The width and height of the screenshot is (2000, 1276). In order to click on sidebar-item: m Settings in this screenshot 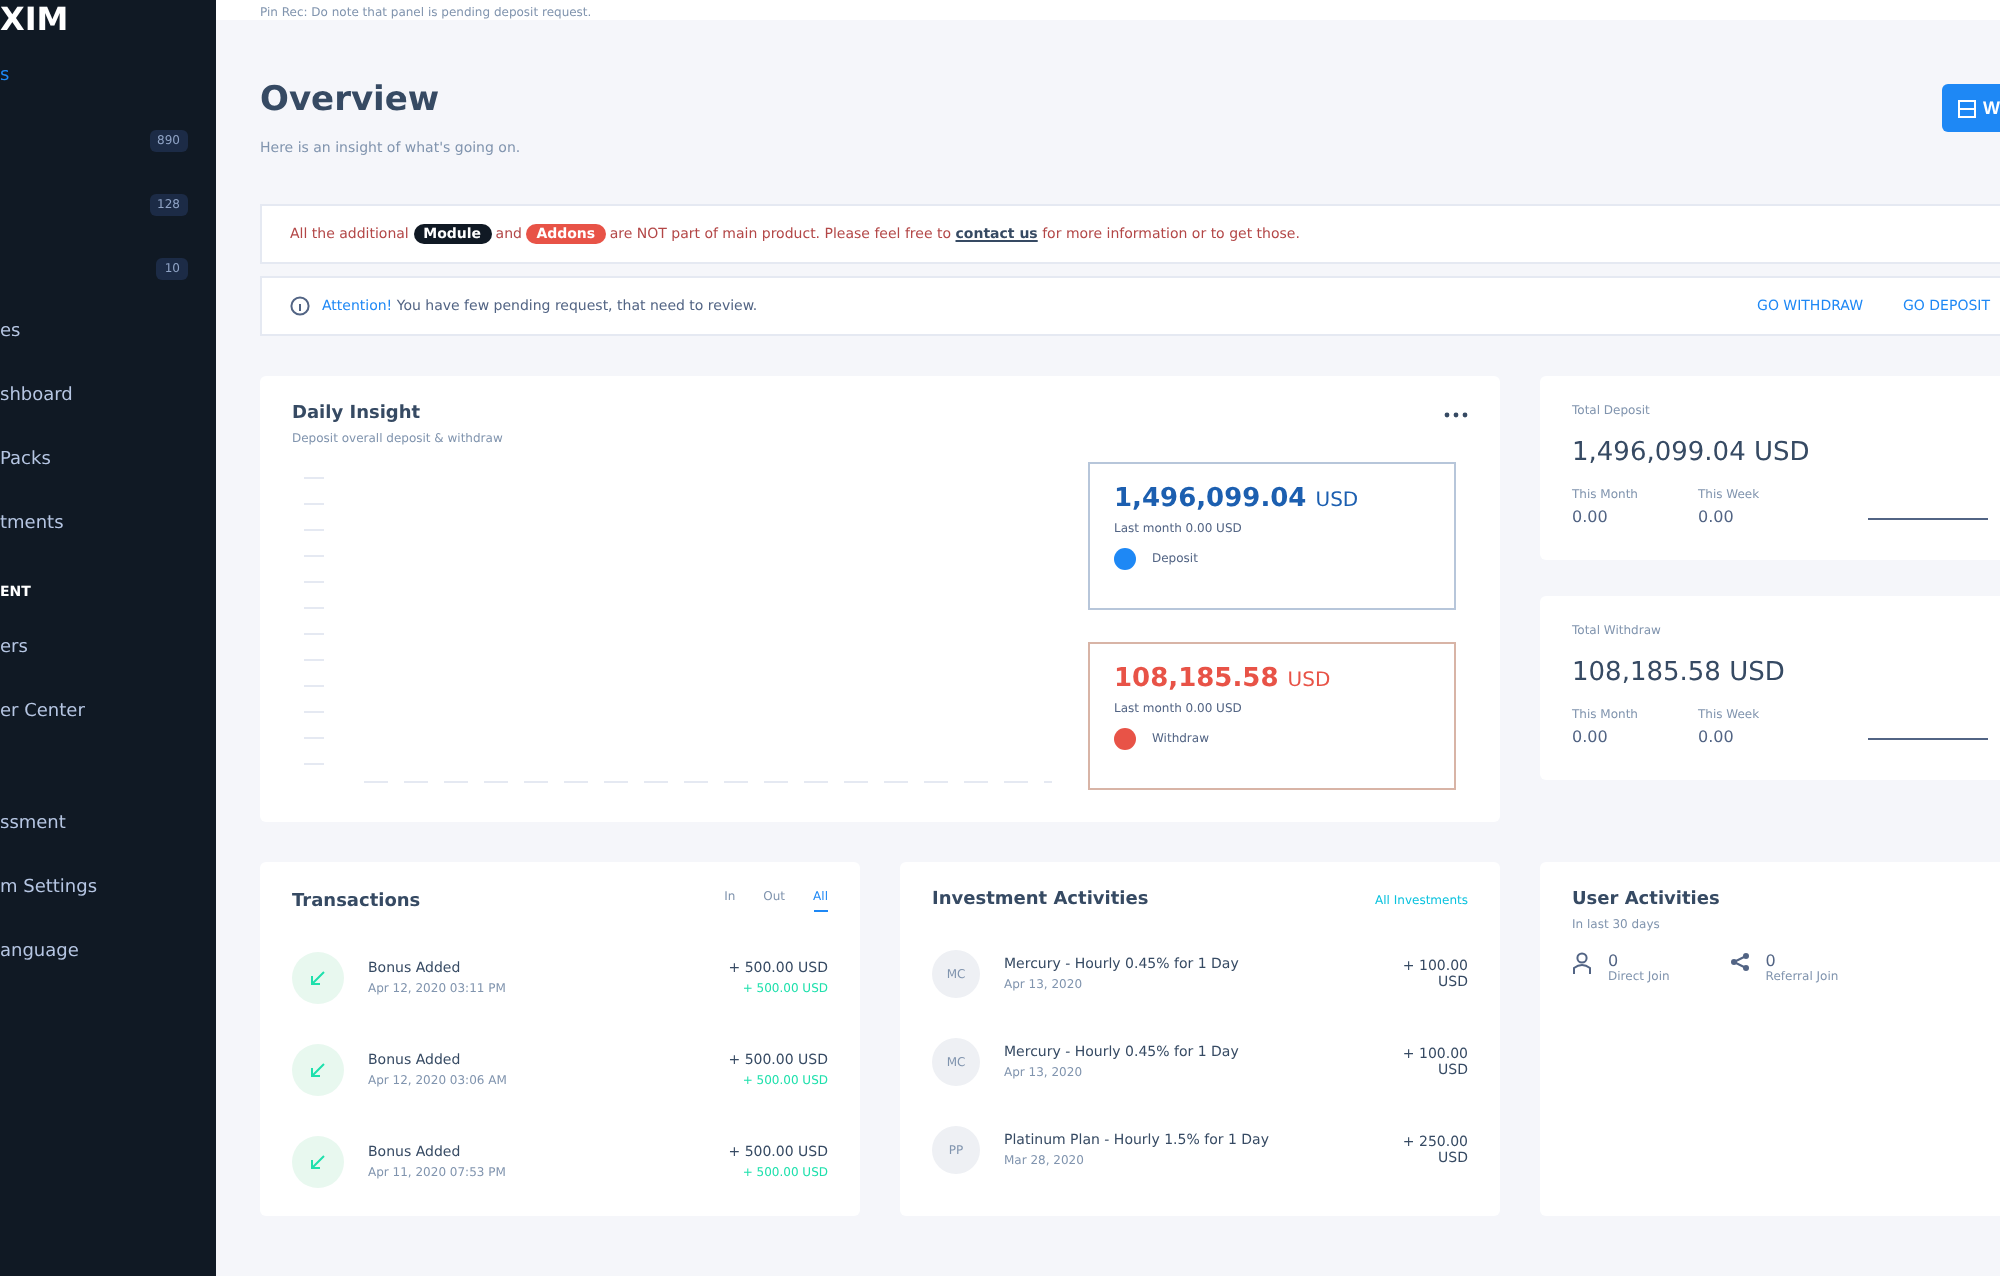, I will do `click(49, 888)`.